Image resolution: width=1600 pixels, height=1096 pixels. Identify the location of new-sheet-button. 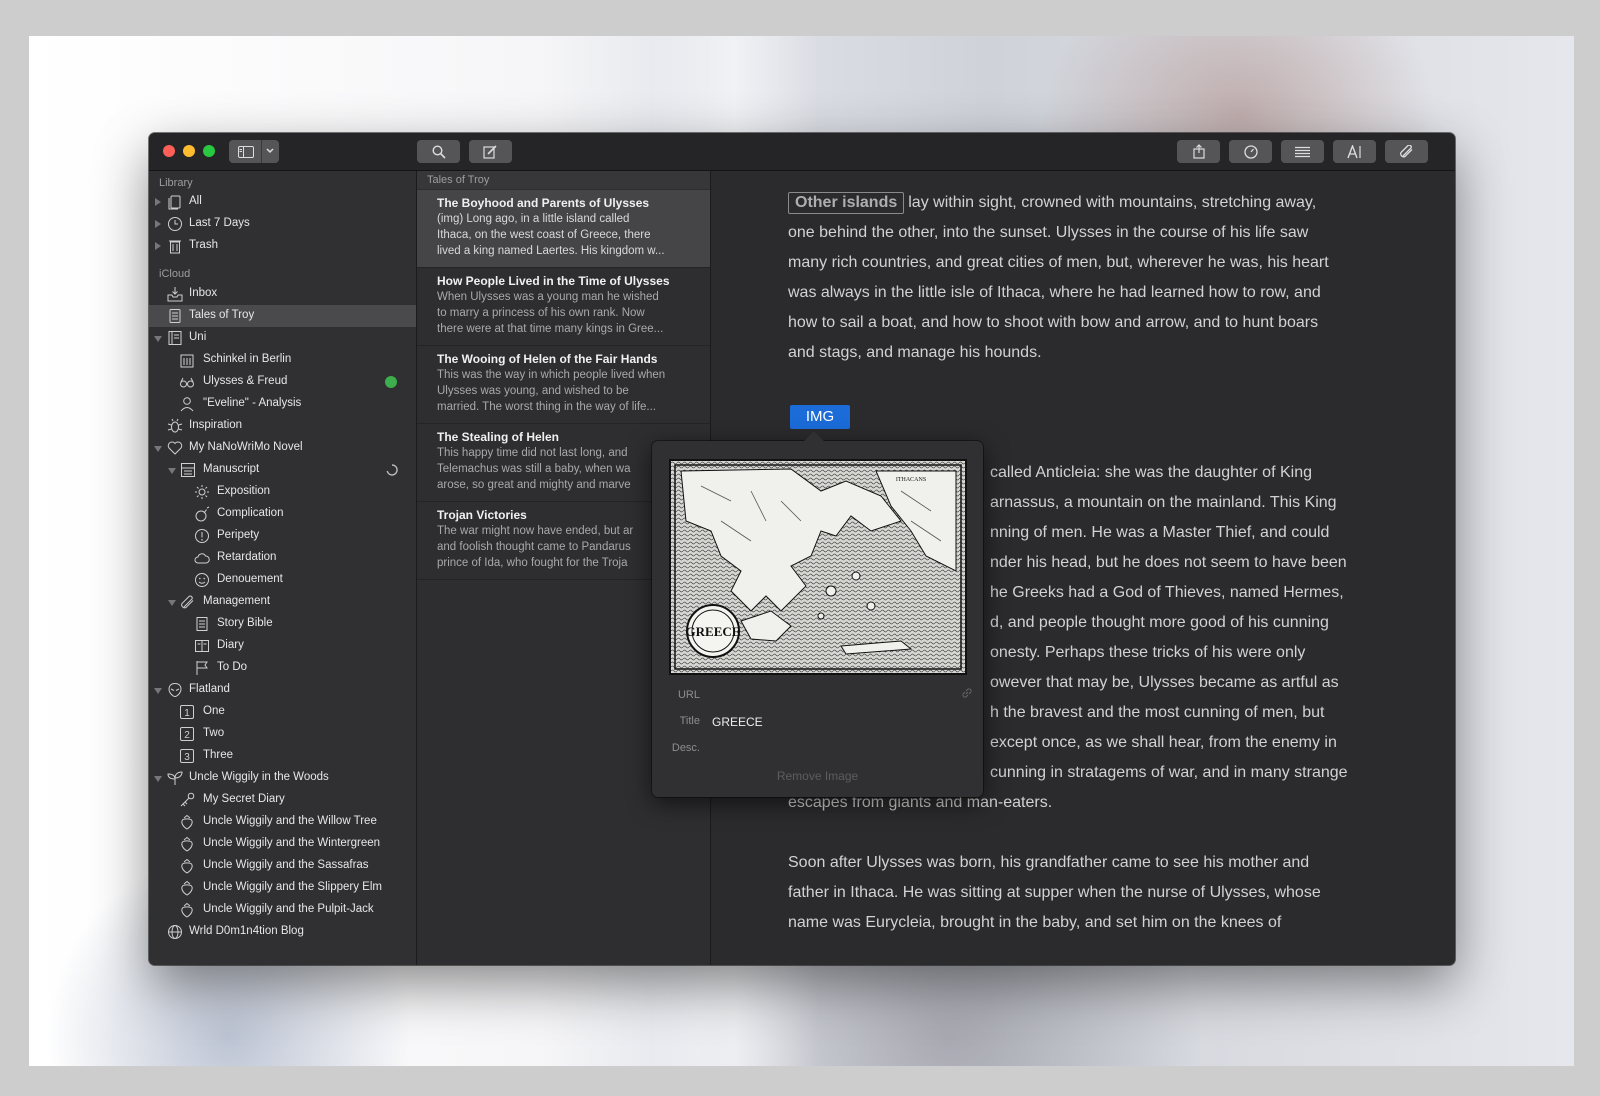
(490, 151).